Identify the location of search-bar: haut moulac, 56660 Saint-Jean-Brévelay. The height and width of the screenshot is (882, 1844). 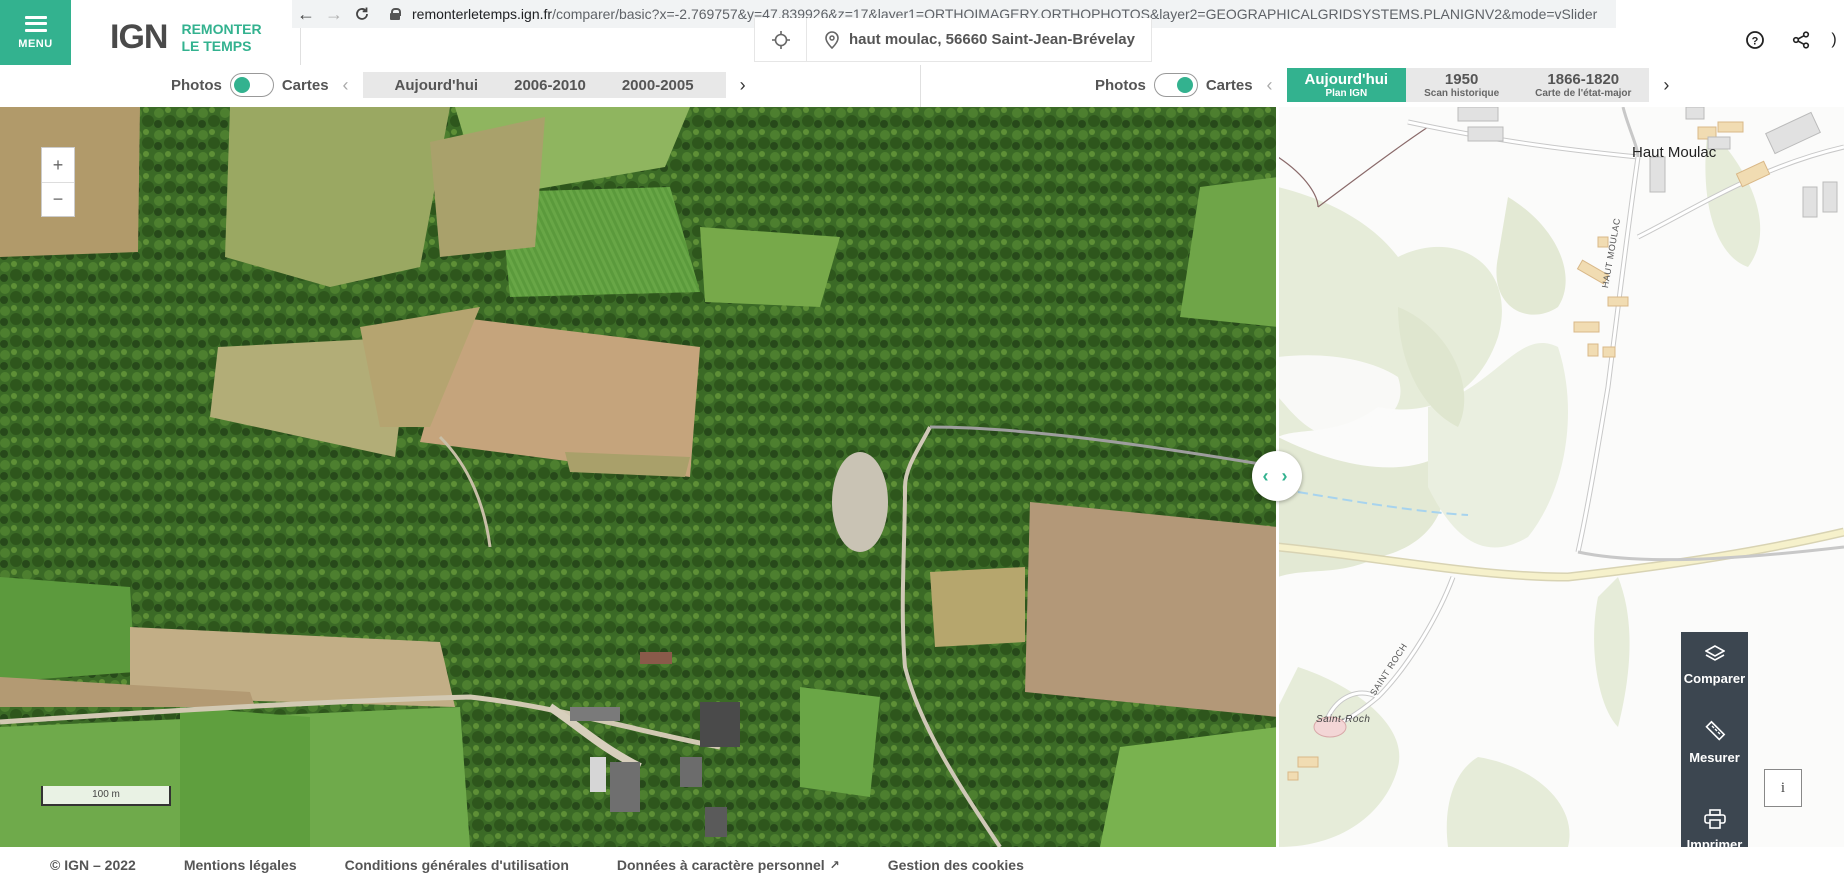
(953, 40).